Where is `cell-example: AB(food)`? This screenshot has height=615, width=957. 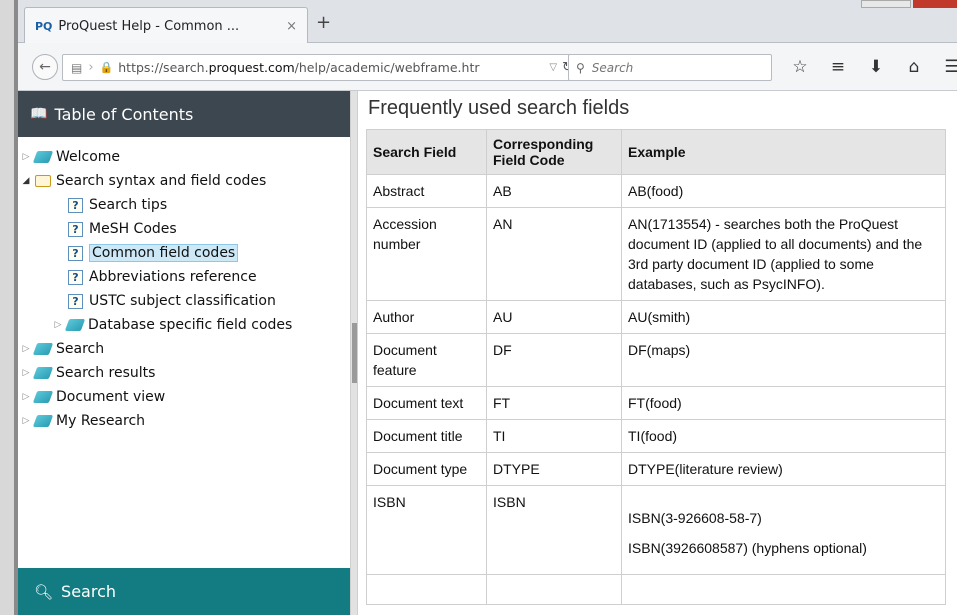
cell-example: AB(food) is located at coordinates (783, 191).